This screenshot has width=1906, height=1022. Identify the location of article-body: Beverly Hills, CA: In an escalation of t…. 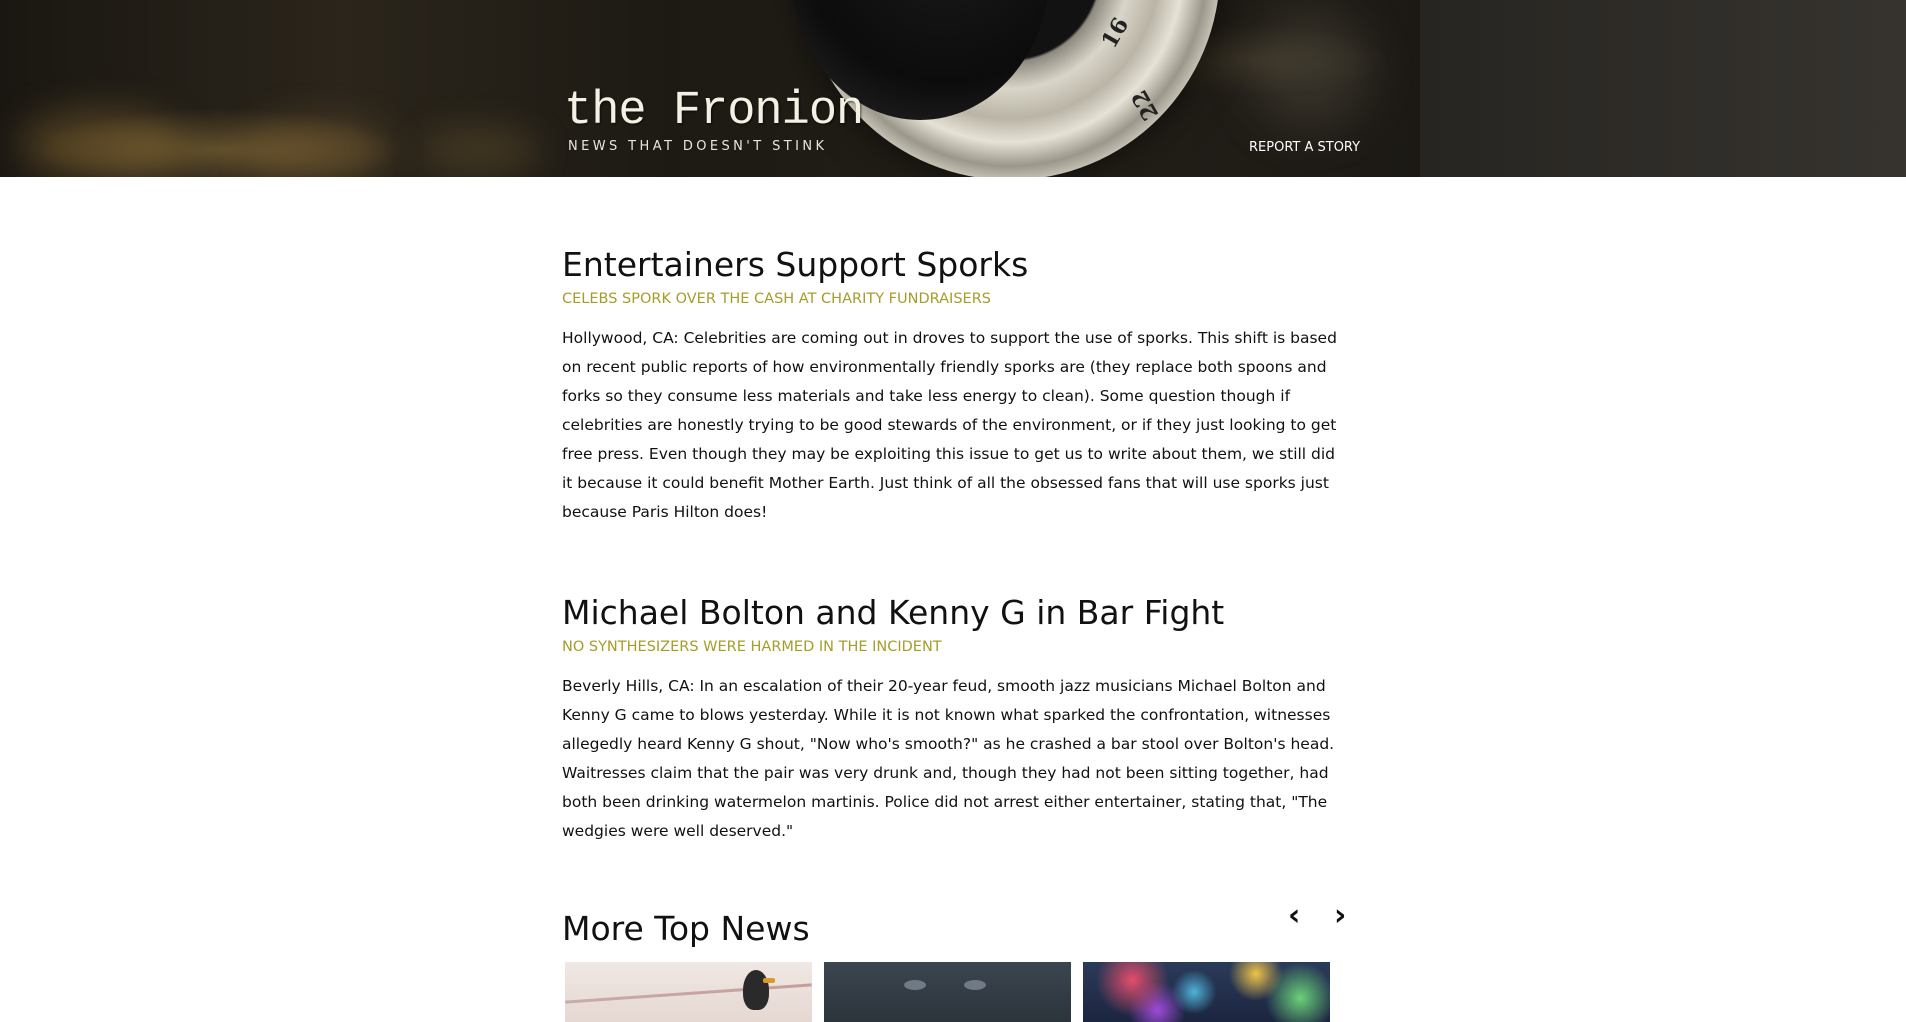
(948, 758).